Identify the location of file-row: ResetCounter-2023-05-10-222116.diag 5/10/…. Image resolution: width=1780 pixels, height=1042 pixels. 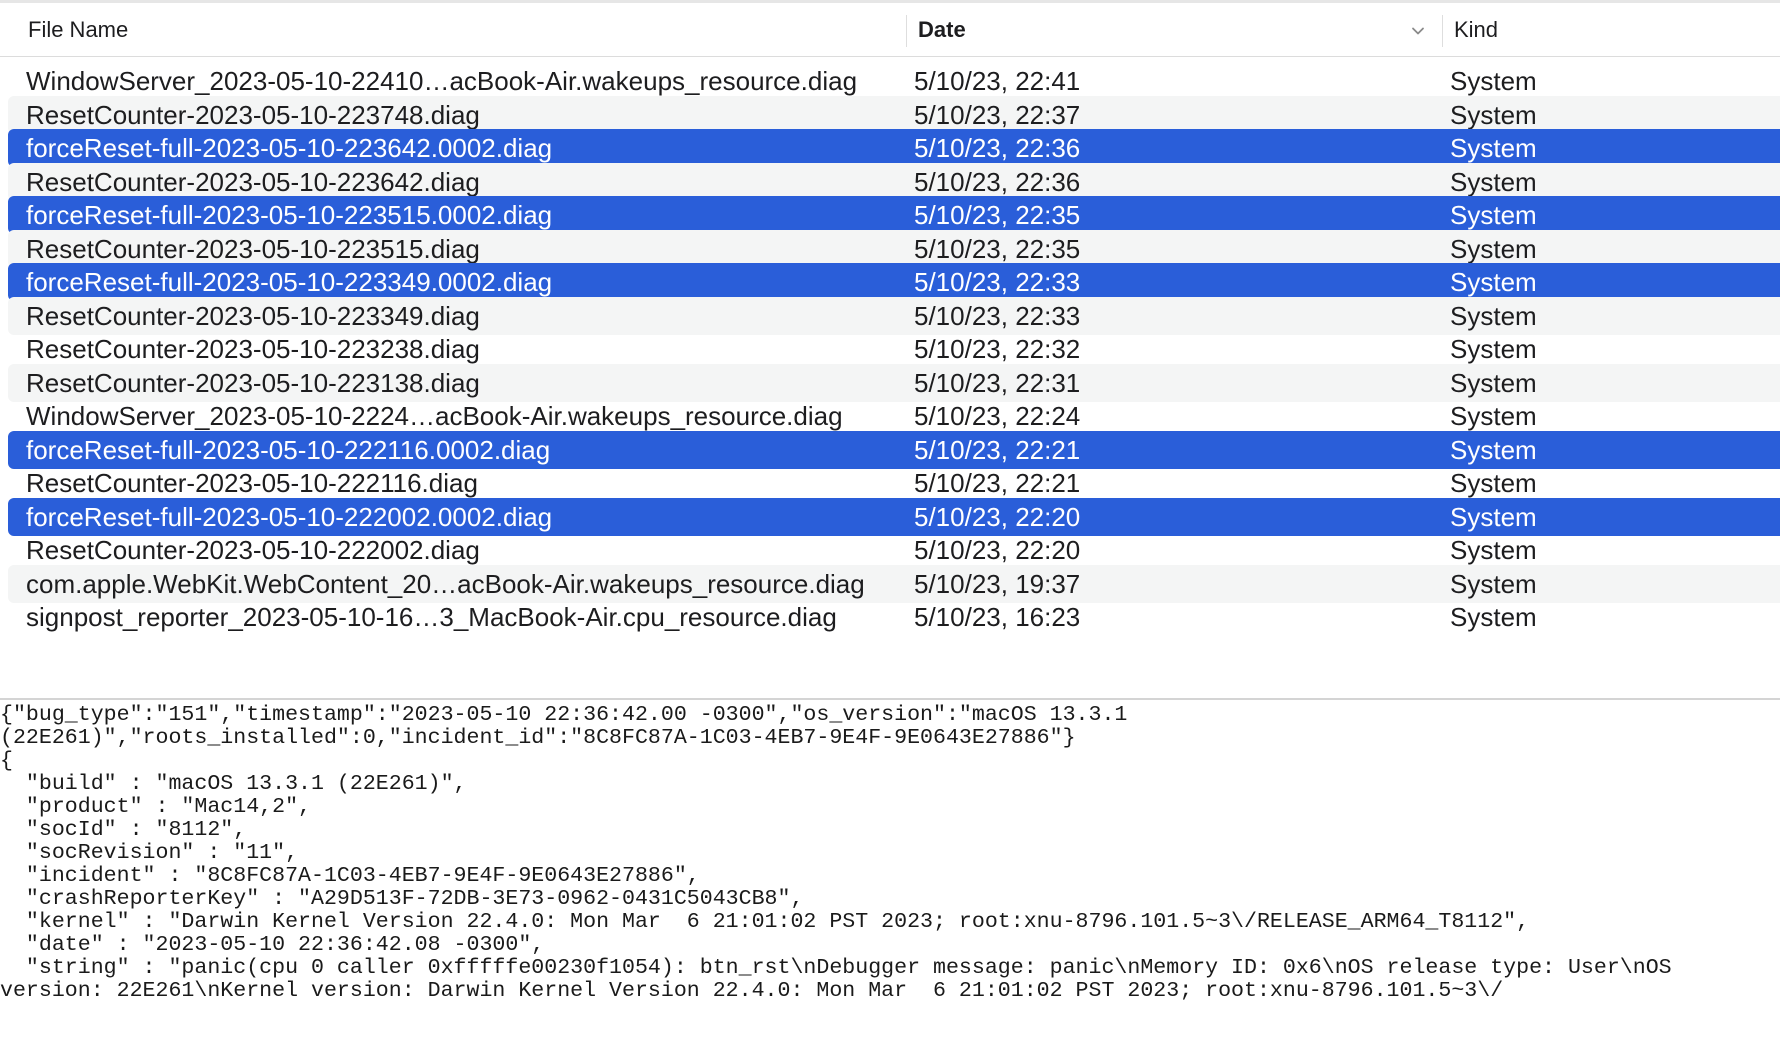
(894, 483).